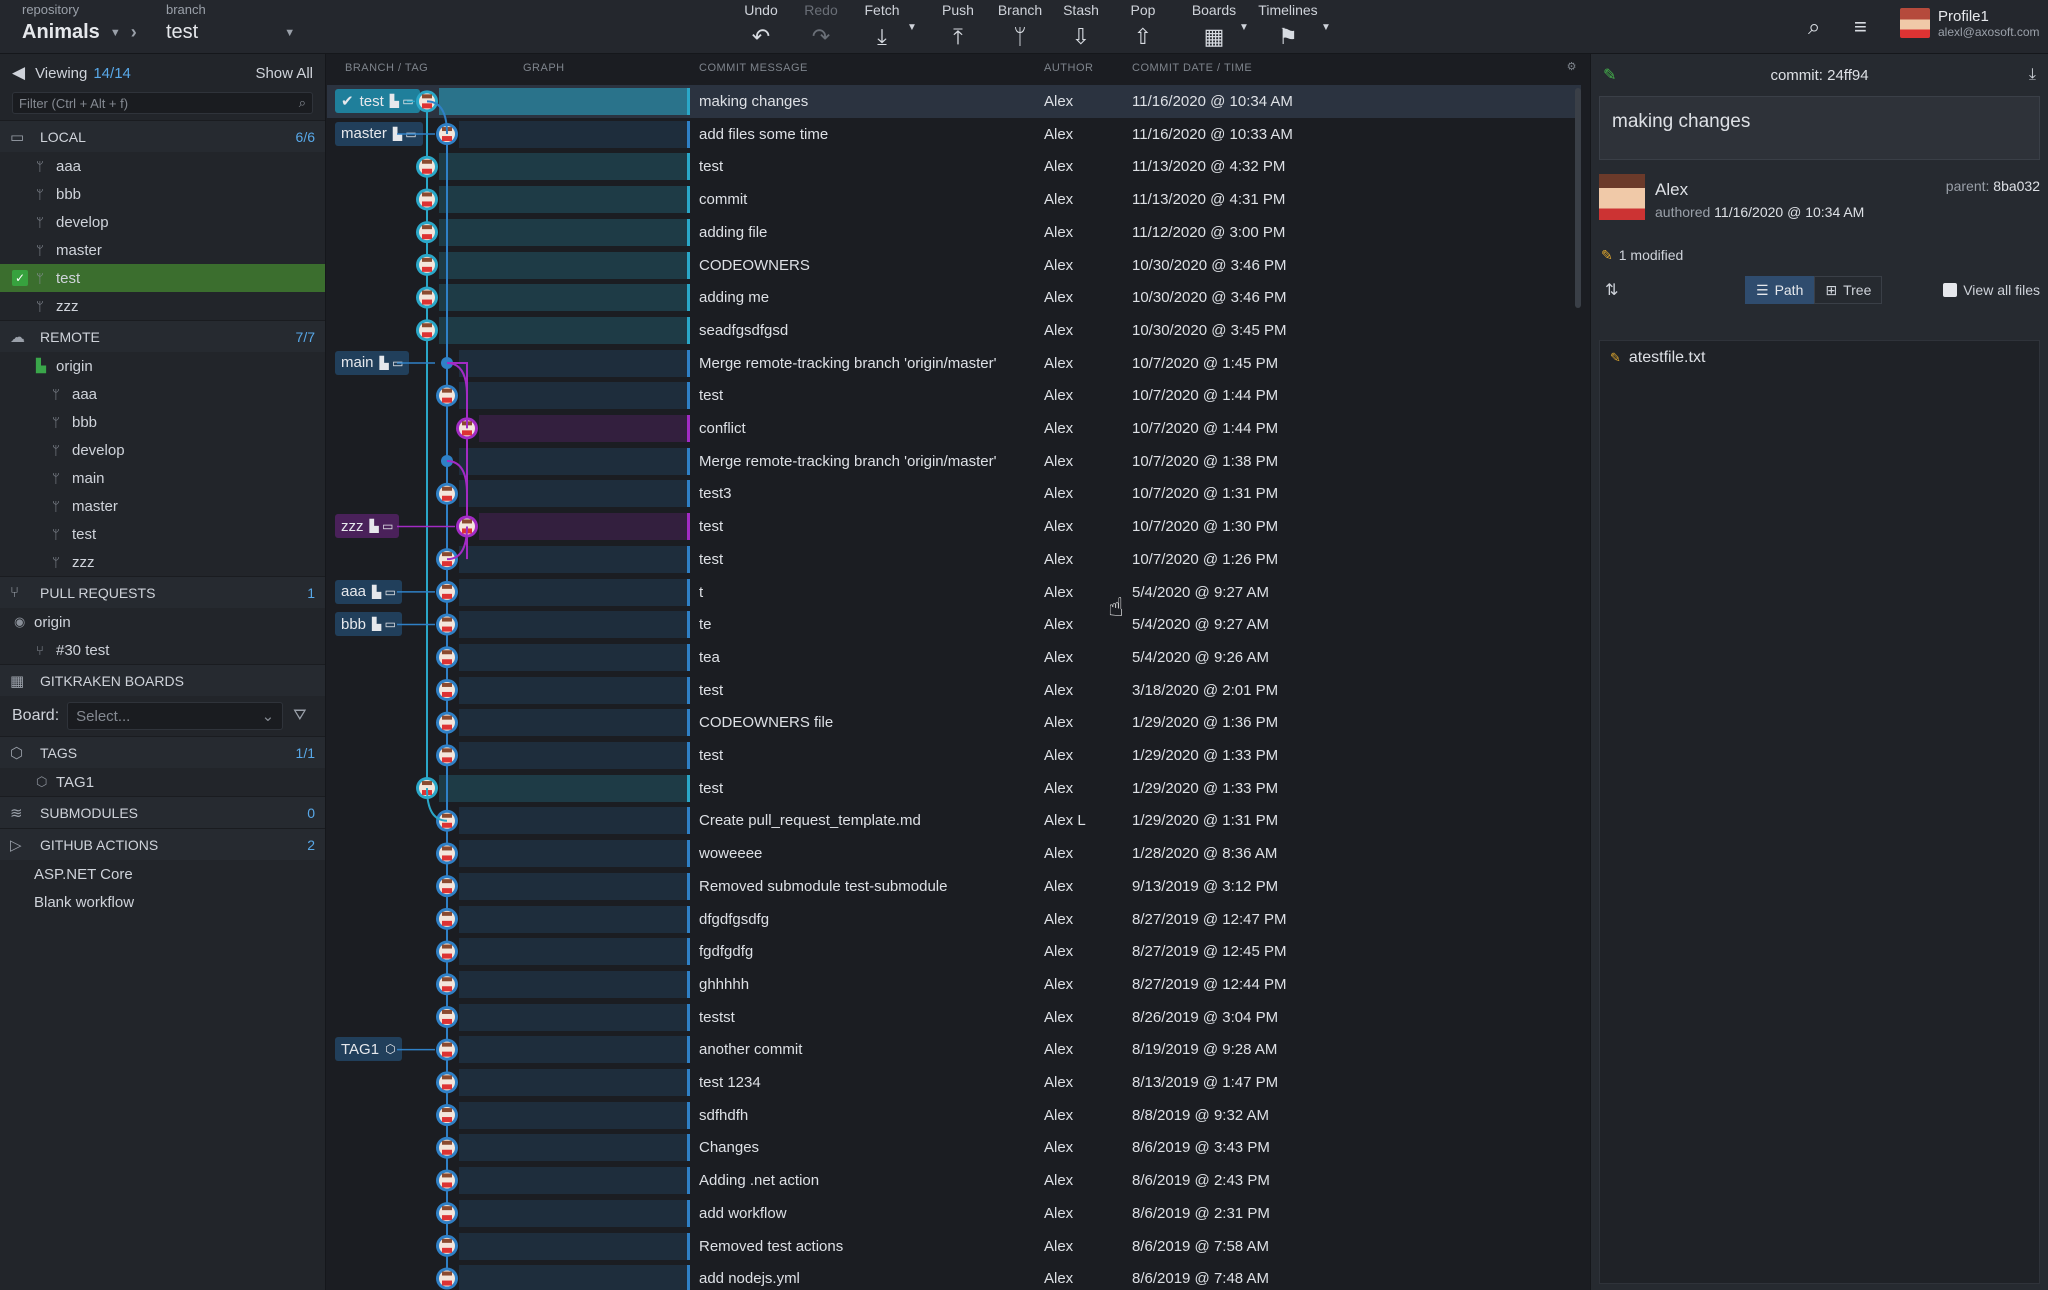 This screenshot has width=2048, height=1290. Describe the element at coordinates (1950, 290) in the screenshot. I see `checkbox` at that location.